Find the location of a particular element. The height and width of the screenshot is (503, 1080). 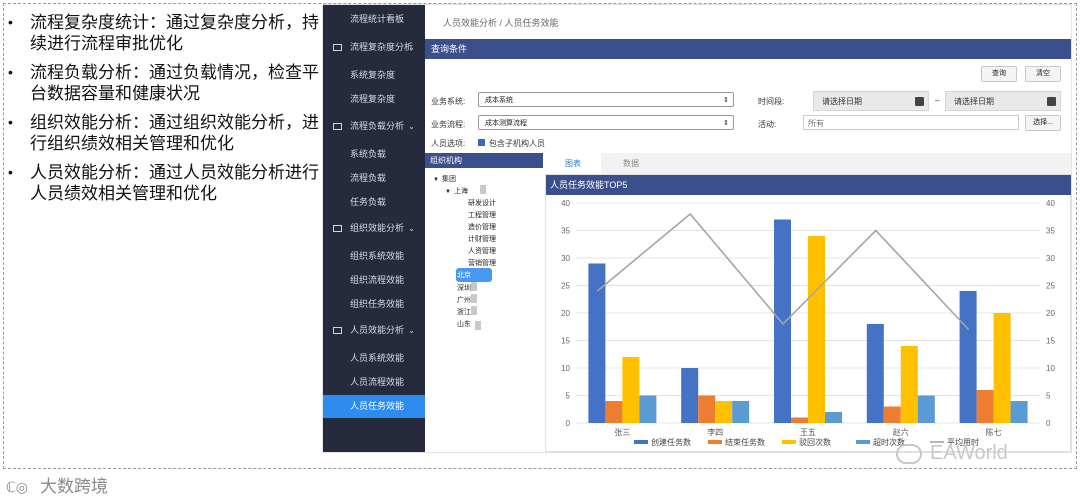

bullet-text: 流程负载分析：通过负载情况，检查平台数据容量和健康状况 is located at coordinates (174, 83).